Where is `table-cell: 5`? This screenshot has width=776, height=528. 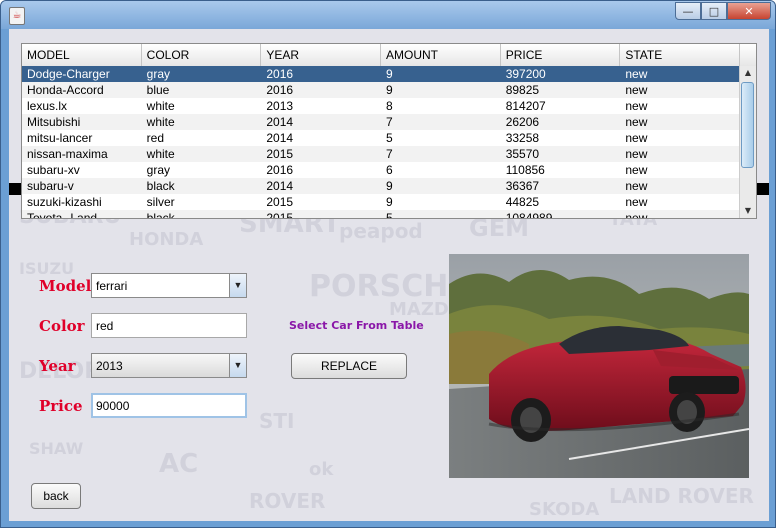
table-cell: 5 is located at coordinates (389, 138).